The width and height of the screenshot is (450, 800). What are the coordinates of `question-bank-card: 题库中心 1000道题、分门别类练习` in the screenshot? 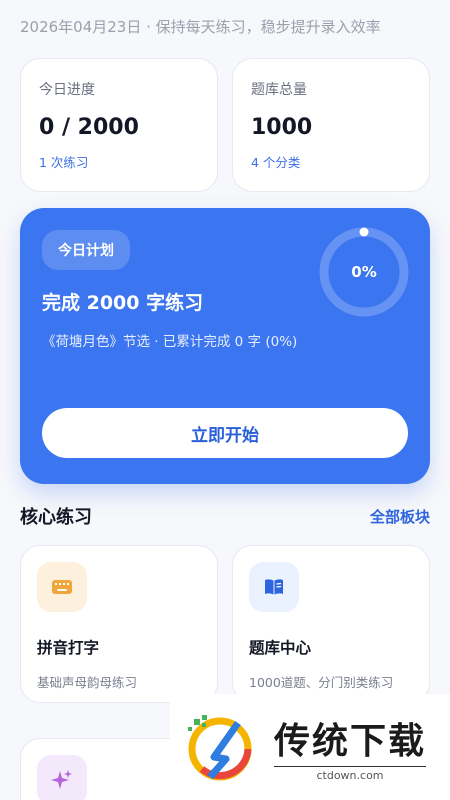 It's located at (331, 624).